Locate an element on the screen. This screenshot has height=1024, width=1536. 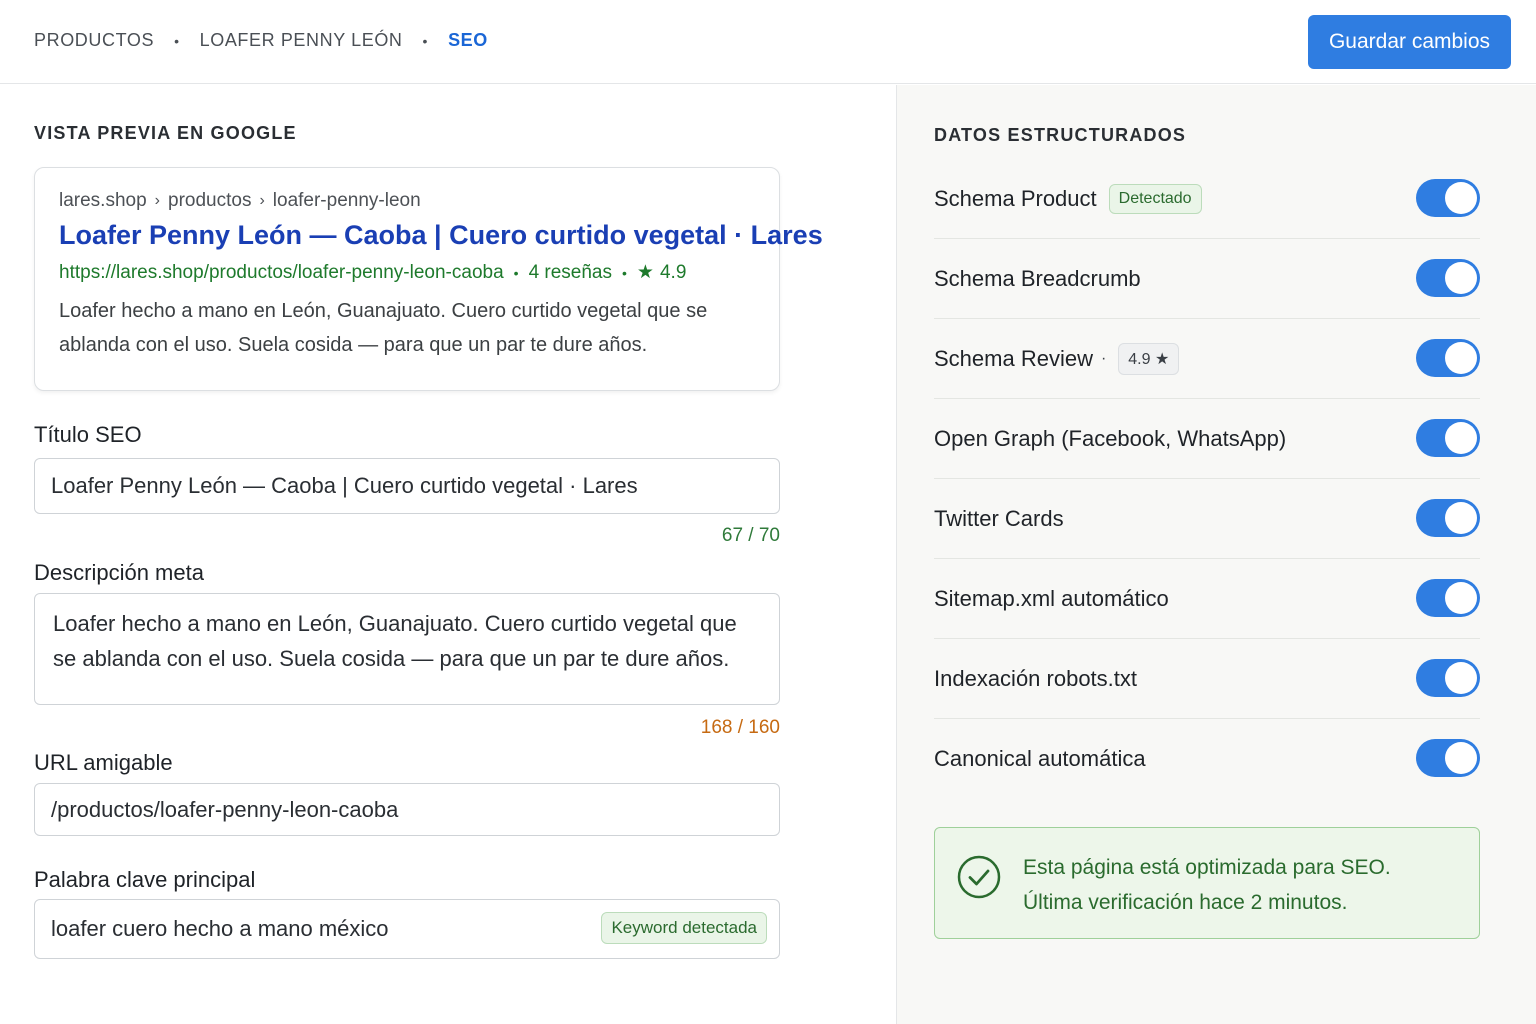
keyword-label: Palabra clave principal is located at coordinates (145, 879).